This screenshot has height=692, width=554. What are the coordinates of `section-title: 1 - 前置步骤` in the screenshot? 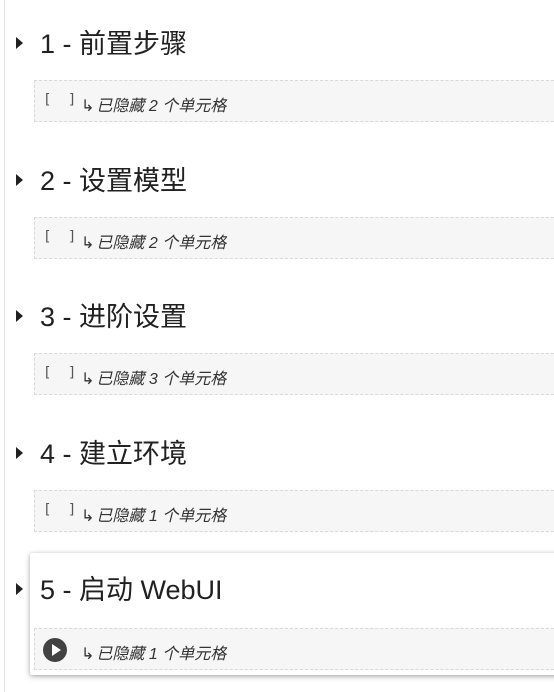 It's located at (114, 44).